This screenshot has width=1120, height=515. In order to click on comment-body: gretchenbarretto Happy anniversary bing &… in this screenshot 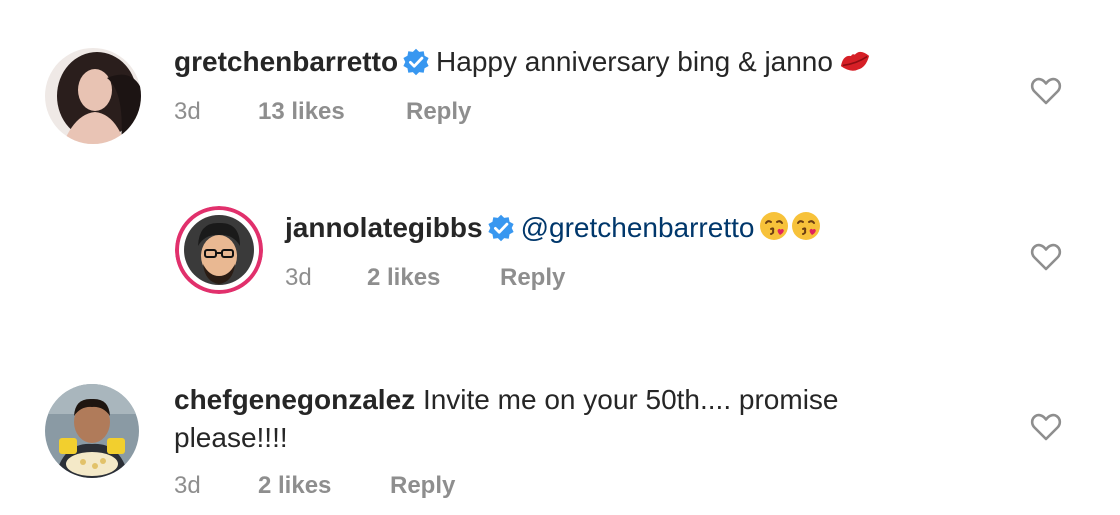, I will do `click(523, 62)`.